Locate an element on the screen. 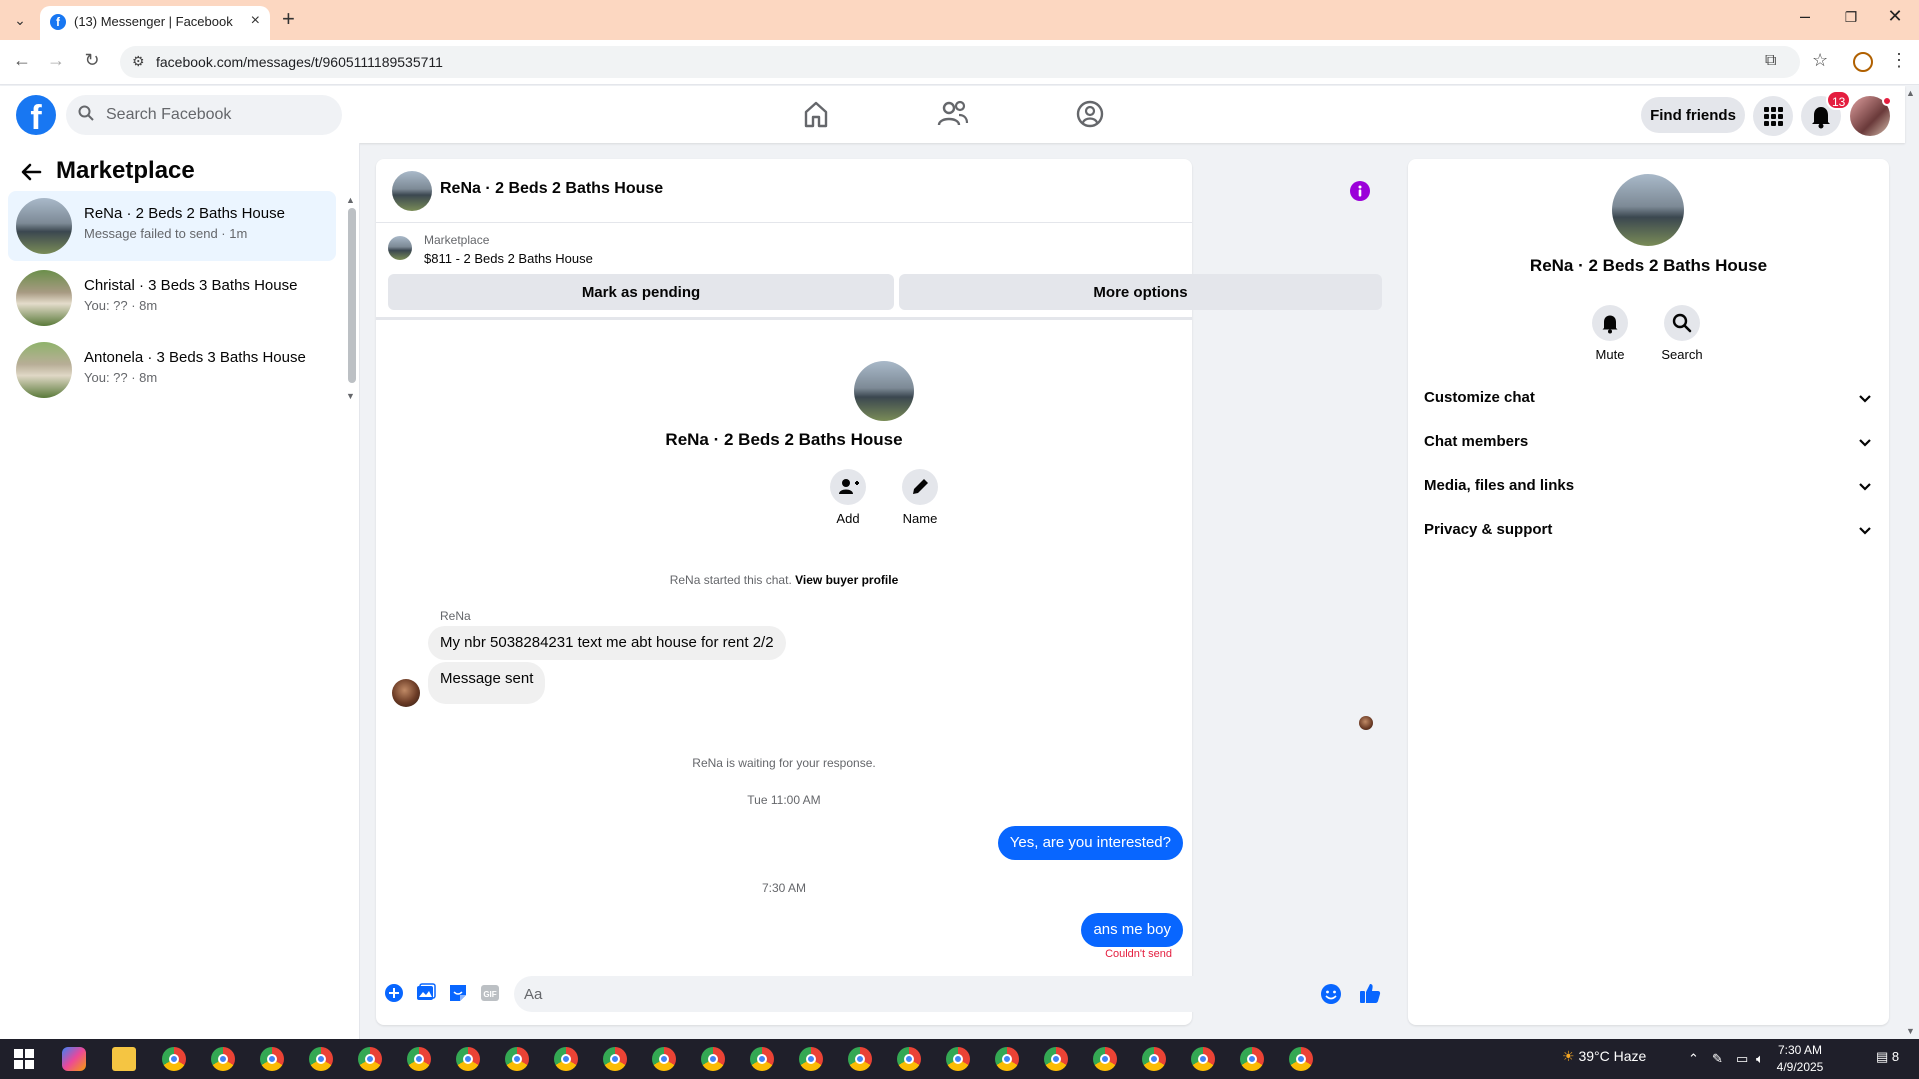 This screenshot has height=1079, width=1919. restore-icon: ❐ is located at coordinates (1851, 17).